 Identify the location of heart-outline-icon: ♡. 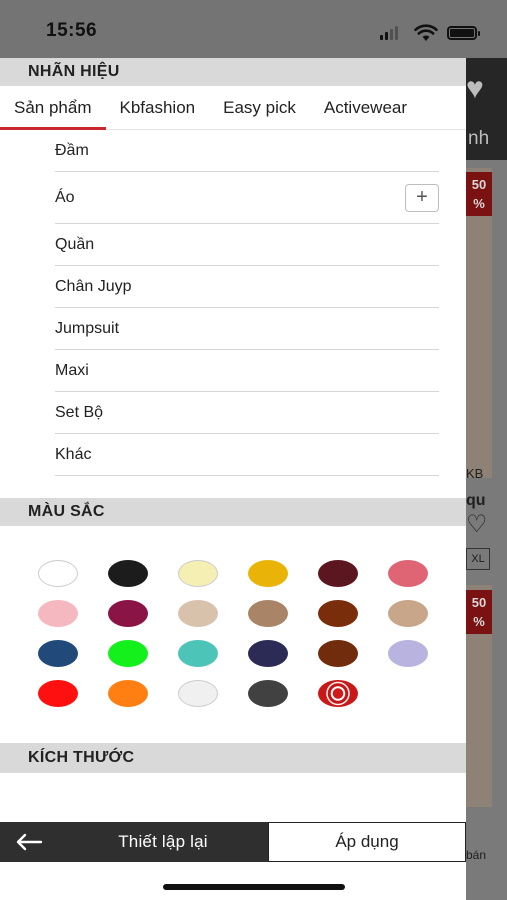
(477, 524).